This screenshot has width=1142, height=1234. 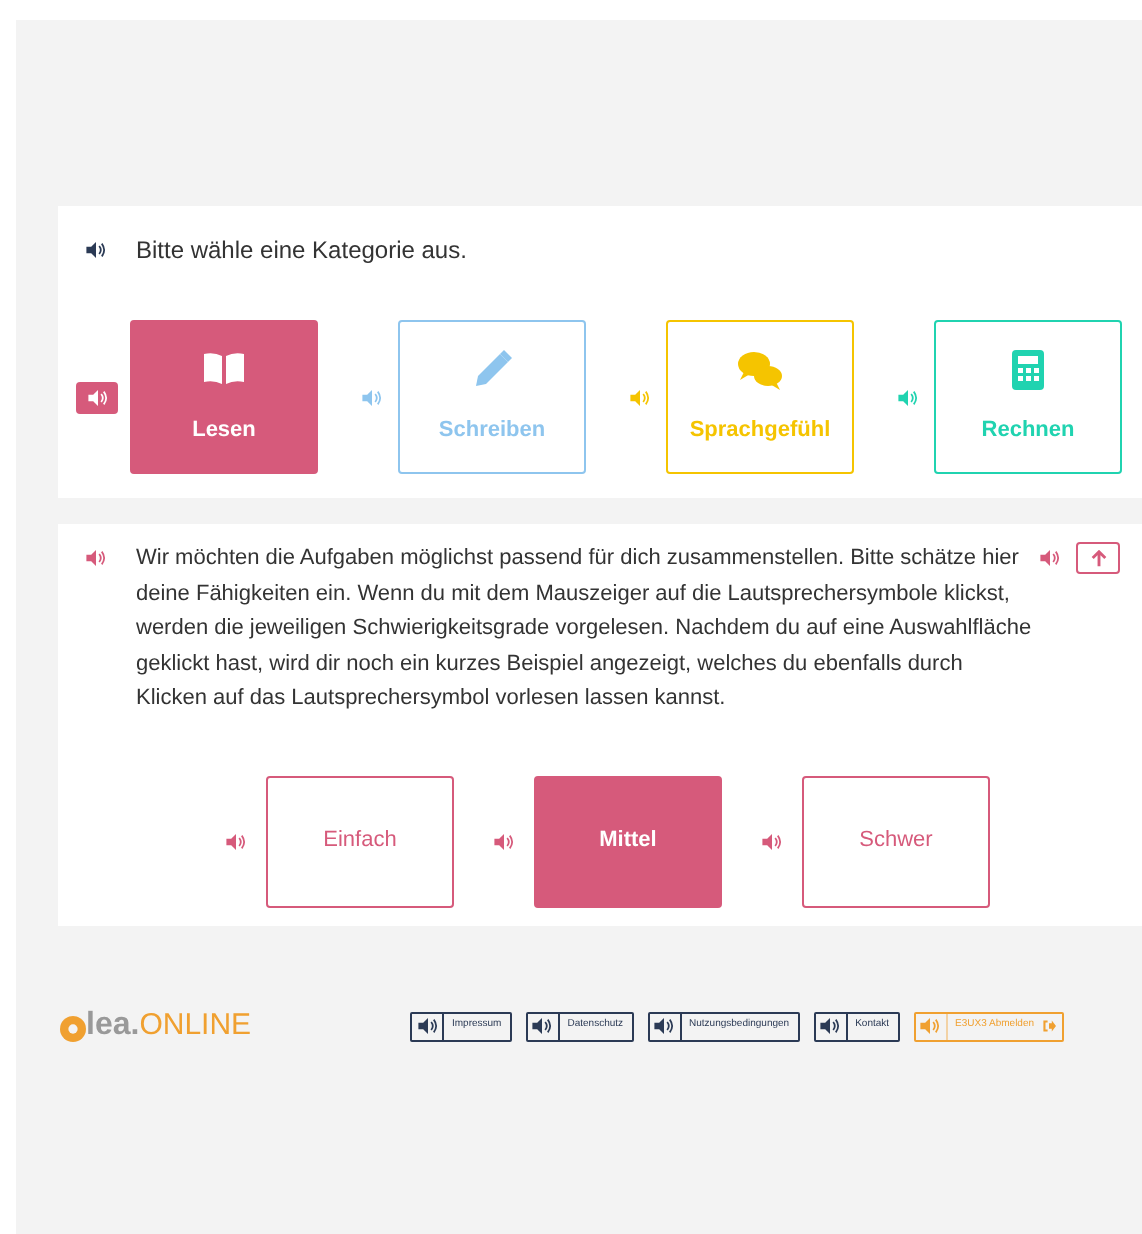 I want to click on intro-paragraph: Wir möchten die Aufgaben möglichst passend für dich zusammenstellen. Bitte schätze hier deine Fähigkeiten ein. Wenn du mit dem Mauszeiger auf die Lautsprechersymbole klickst, werden die jeweiligen Schwierigkeitsgrade vorgelesen. Nachdem du auf eine Auswahlfläche geklickt hast, wird dir noch ein kurzes Beispiel angezeigt, welches du ebenfalls durch Klicken auf das Lautsprechersymbol vorlesen lassen kannst., so click(x=585, y=629).